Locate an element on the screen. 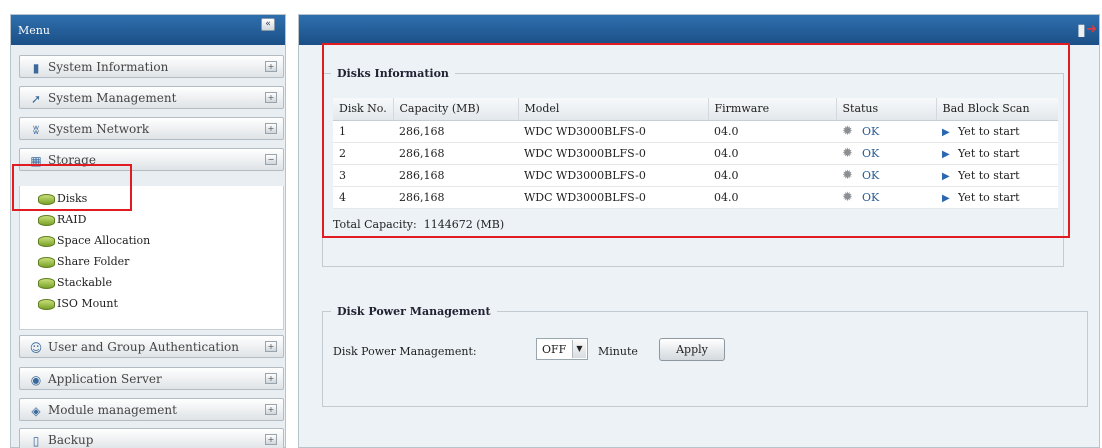  chevron-down-icon: ▼ is located at coordinates (579, 349).